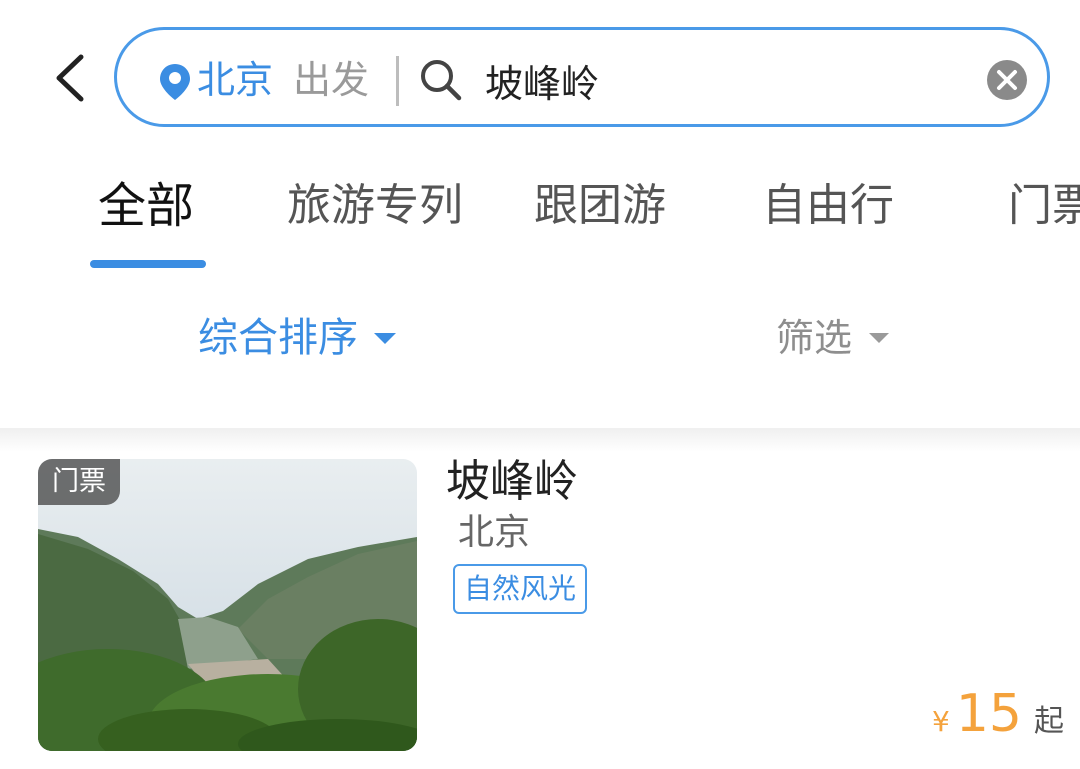 Image resolution: width=1080 pixels, height=769 pixels. Describe the element at coordinates (397, 81) in the screenshot. I see `search-divider` at that location.